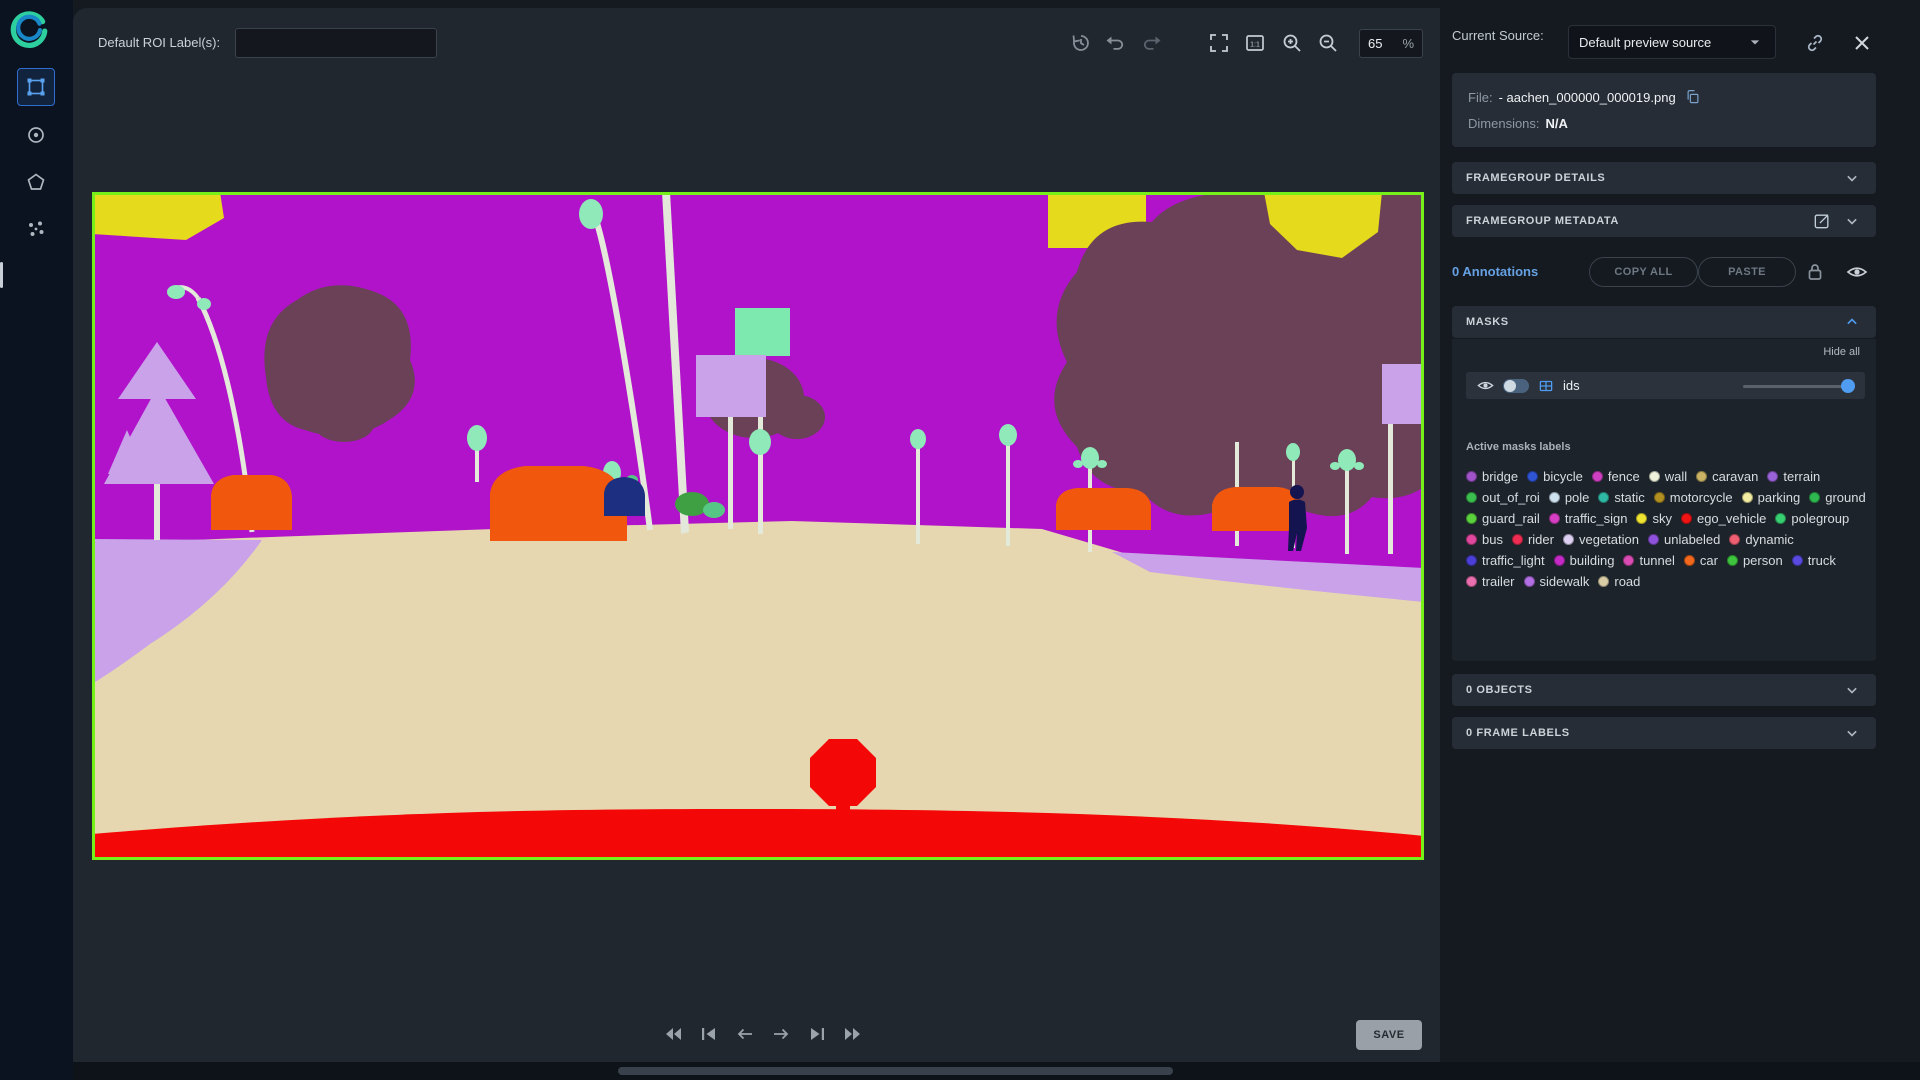 The image size is (1920, 1080). What do you see at coordinates (1754, 560) in the screenshot?
I see `mask-label-chip: person` at bounding box center [1754, 560].